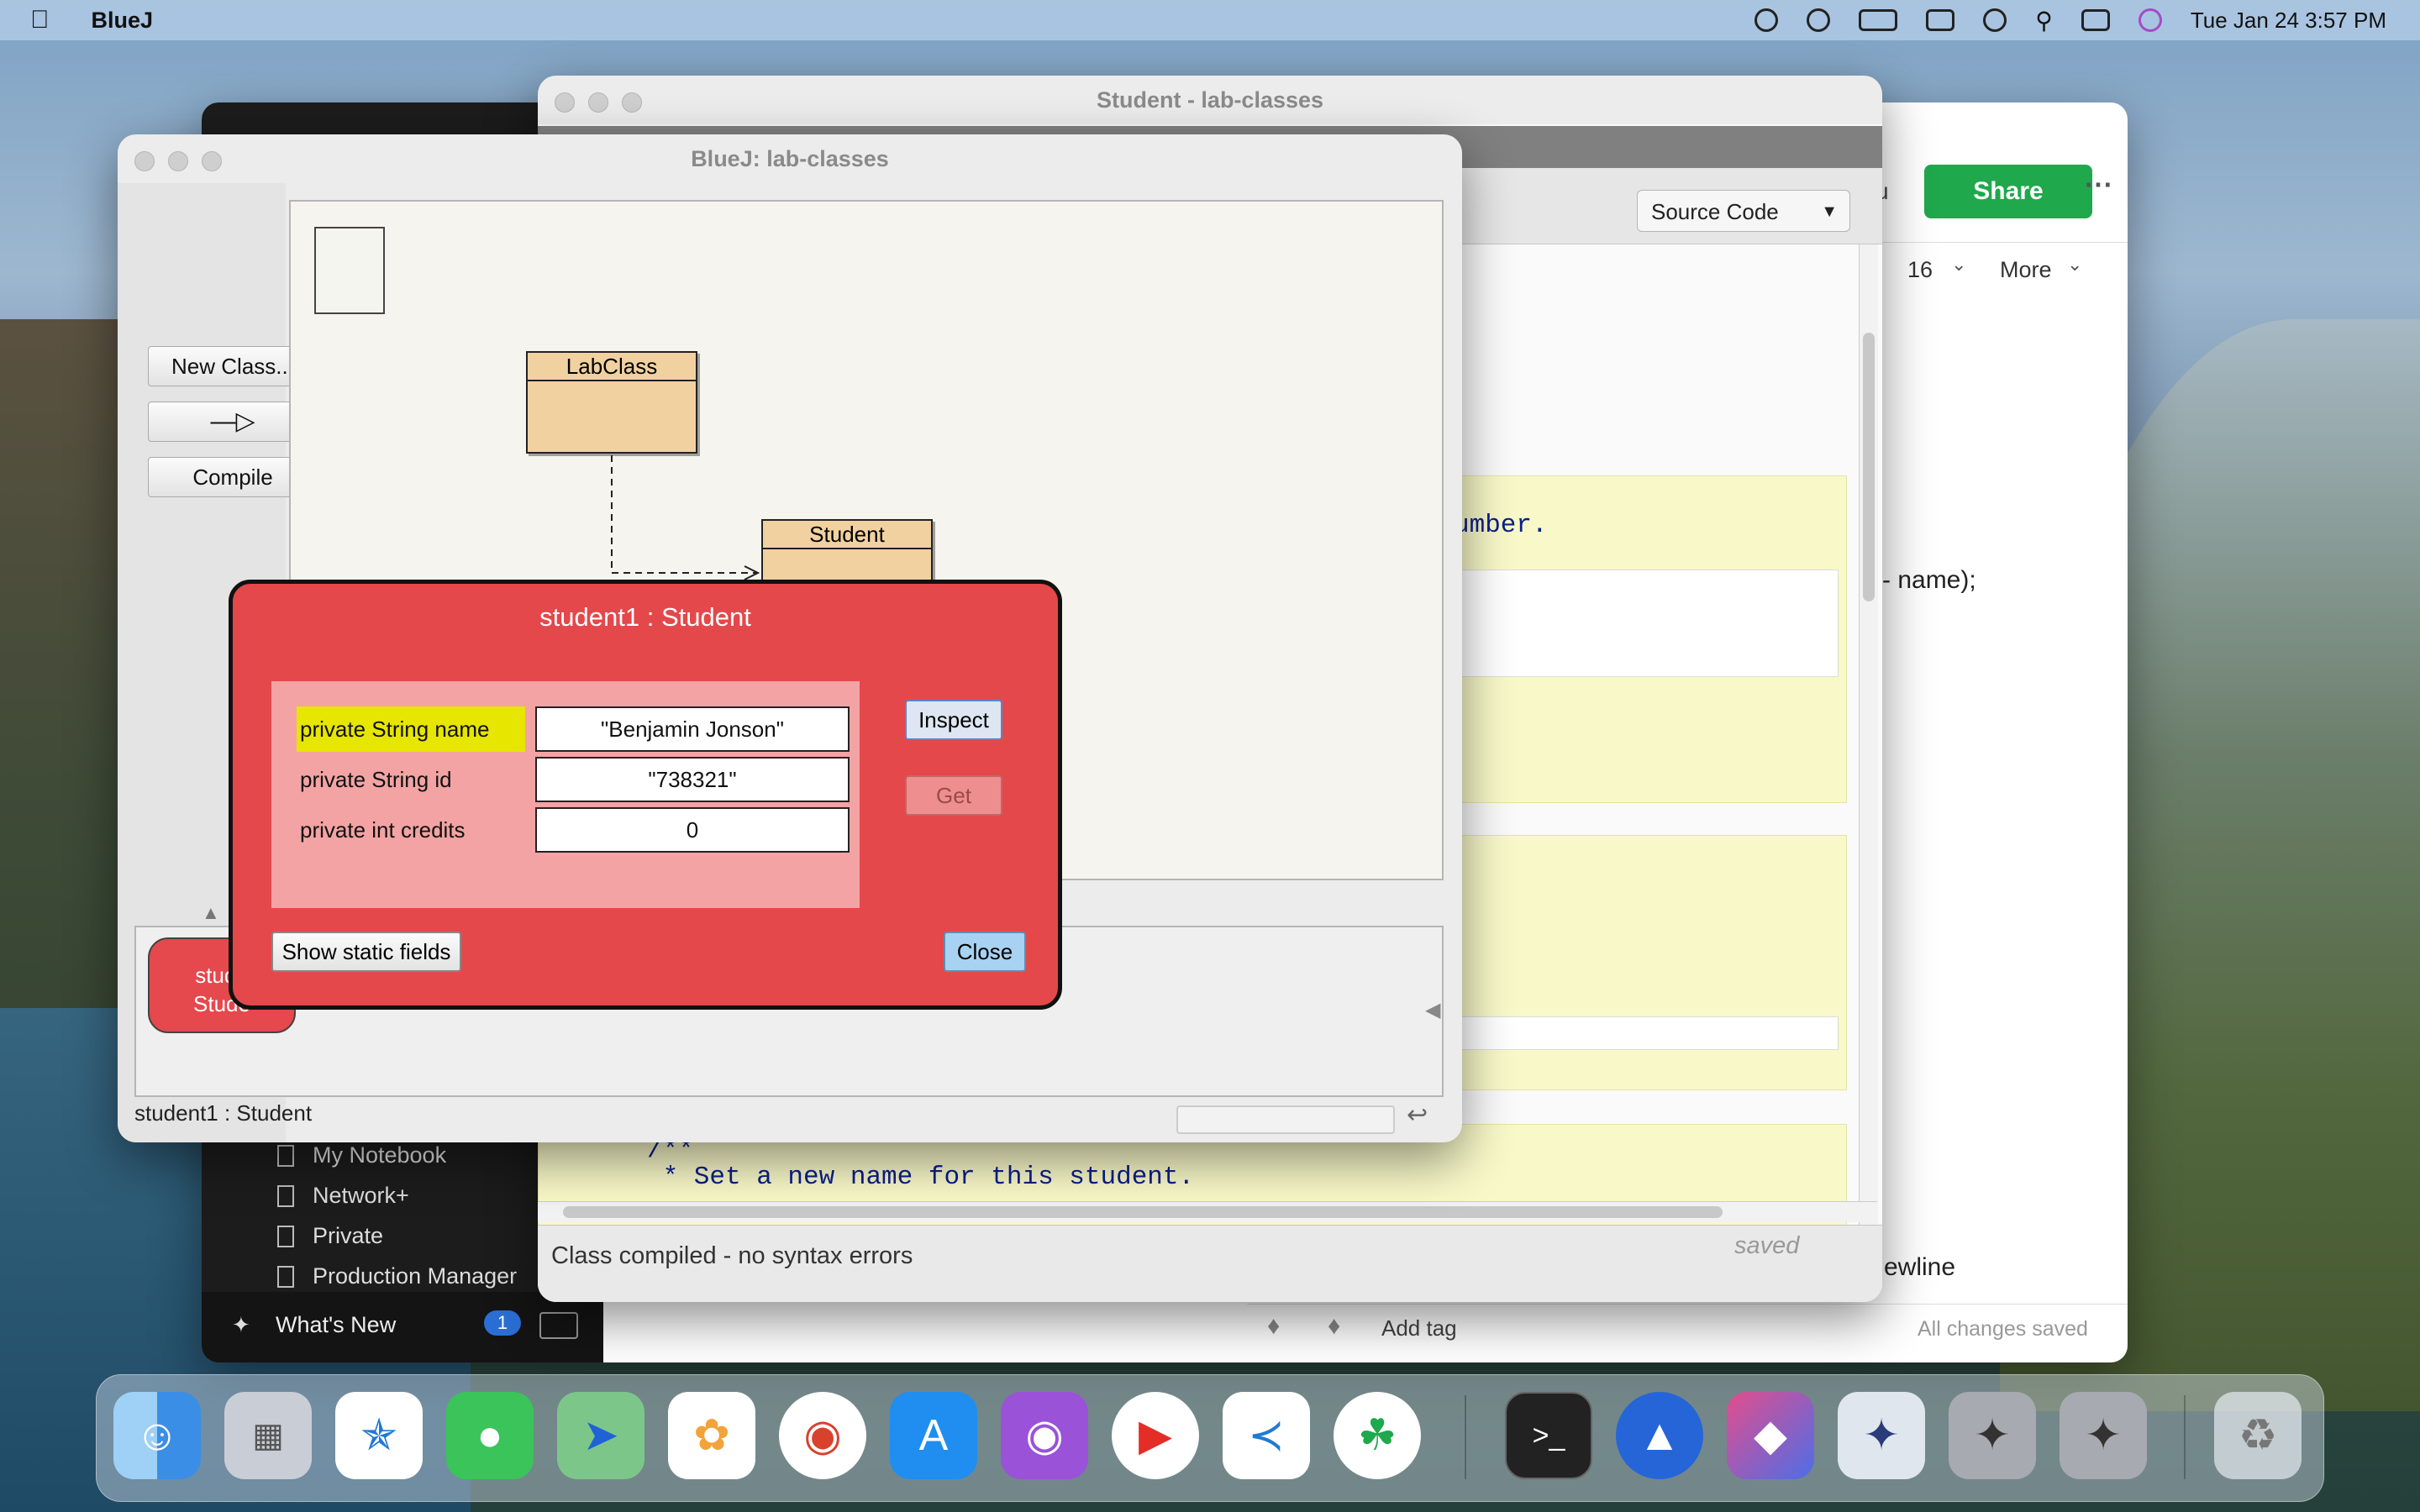  Describe the element at coordinates (1210, 100) in the screenshot. I see `editor-window-title: Student - lab-classes` at that location.